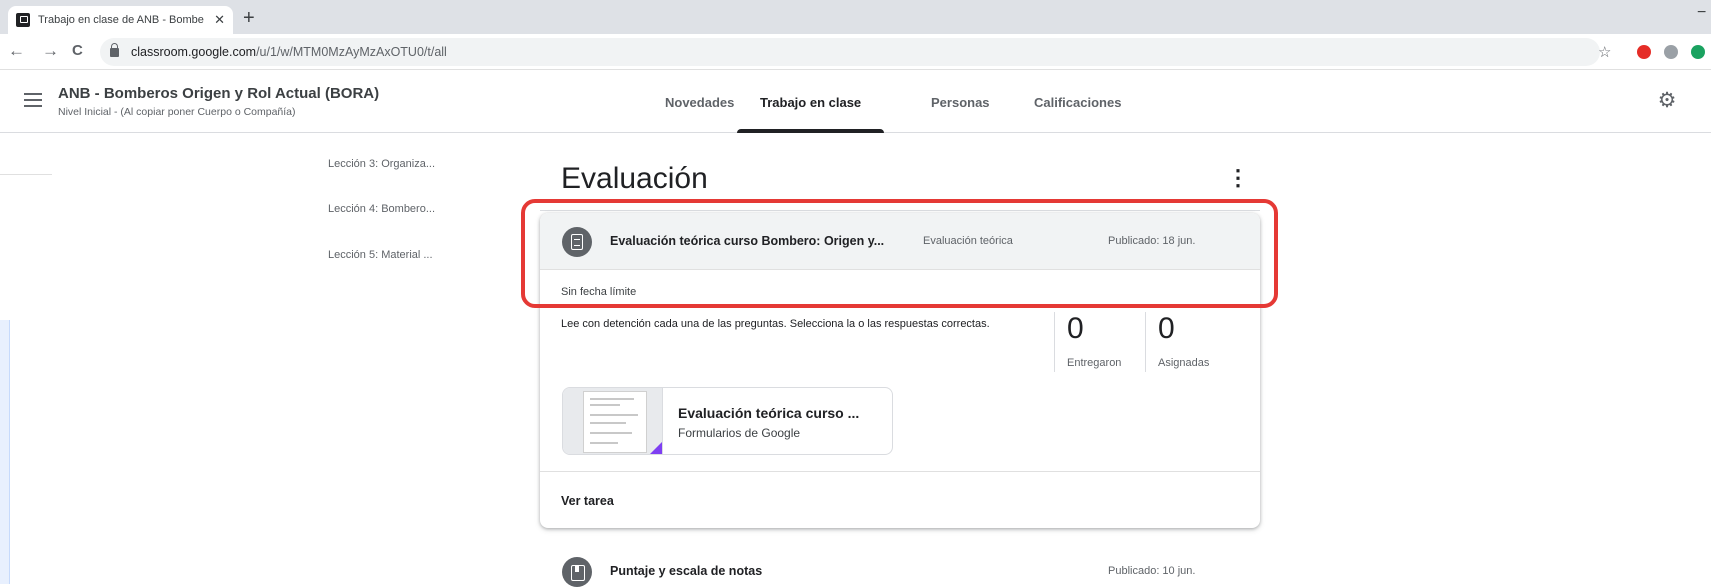  What do you see at coordinates (219, 20) in the screenshot?
I see `close-tab-icon: ✕` at bounding box center [219, 20].